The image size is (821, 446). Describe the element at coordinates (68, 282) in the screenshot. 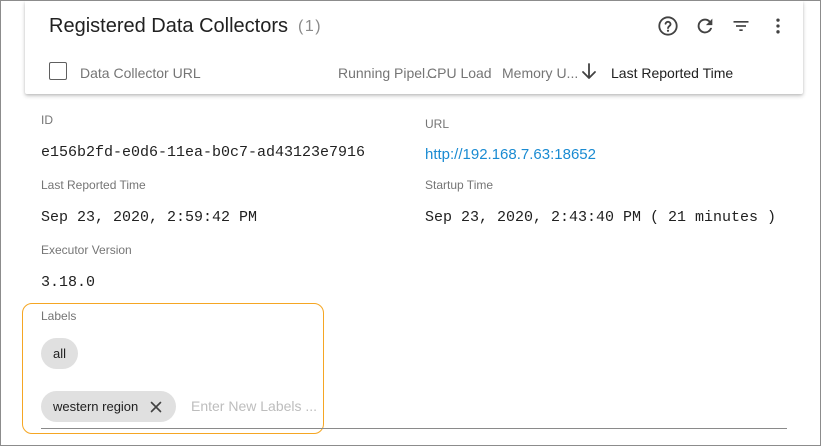

I see `executor-version-value: 3.18.0` at that location.